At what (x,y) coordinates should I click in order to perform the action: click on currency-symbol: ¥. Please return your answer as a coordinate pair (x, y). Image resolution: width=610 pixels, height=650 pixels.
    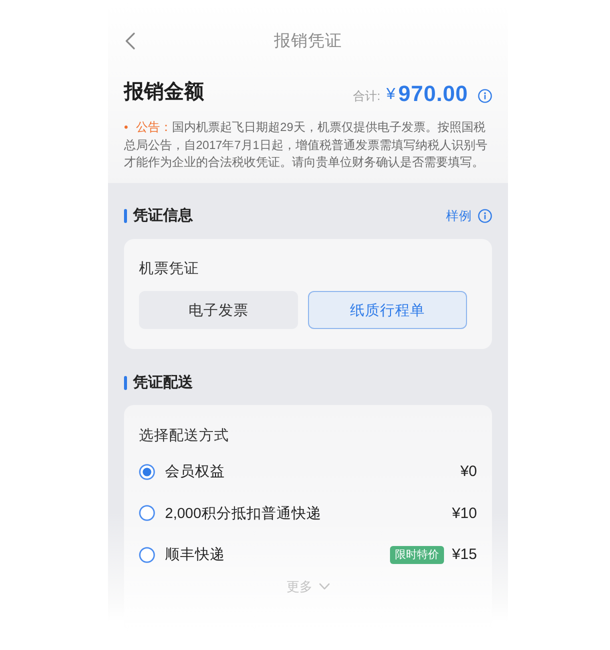
    Looking at the image, I should click on (391, 95).